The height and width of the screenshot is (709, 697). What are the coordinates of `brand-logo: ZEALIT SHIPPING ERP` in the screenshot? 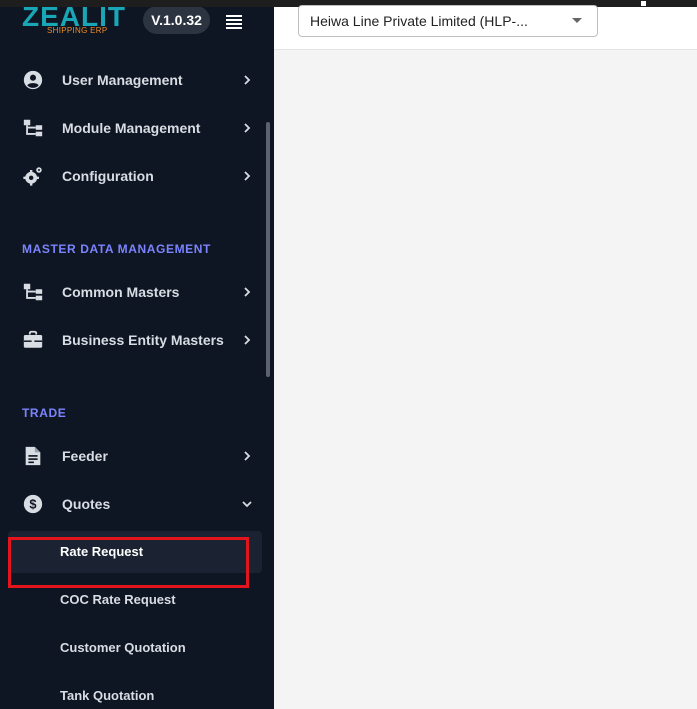 It's located at (77, 25).